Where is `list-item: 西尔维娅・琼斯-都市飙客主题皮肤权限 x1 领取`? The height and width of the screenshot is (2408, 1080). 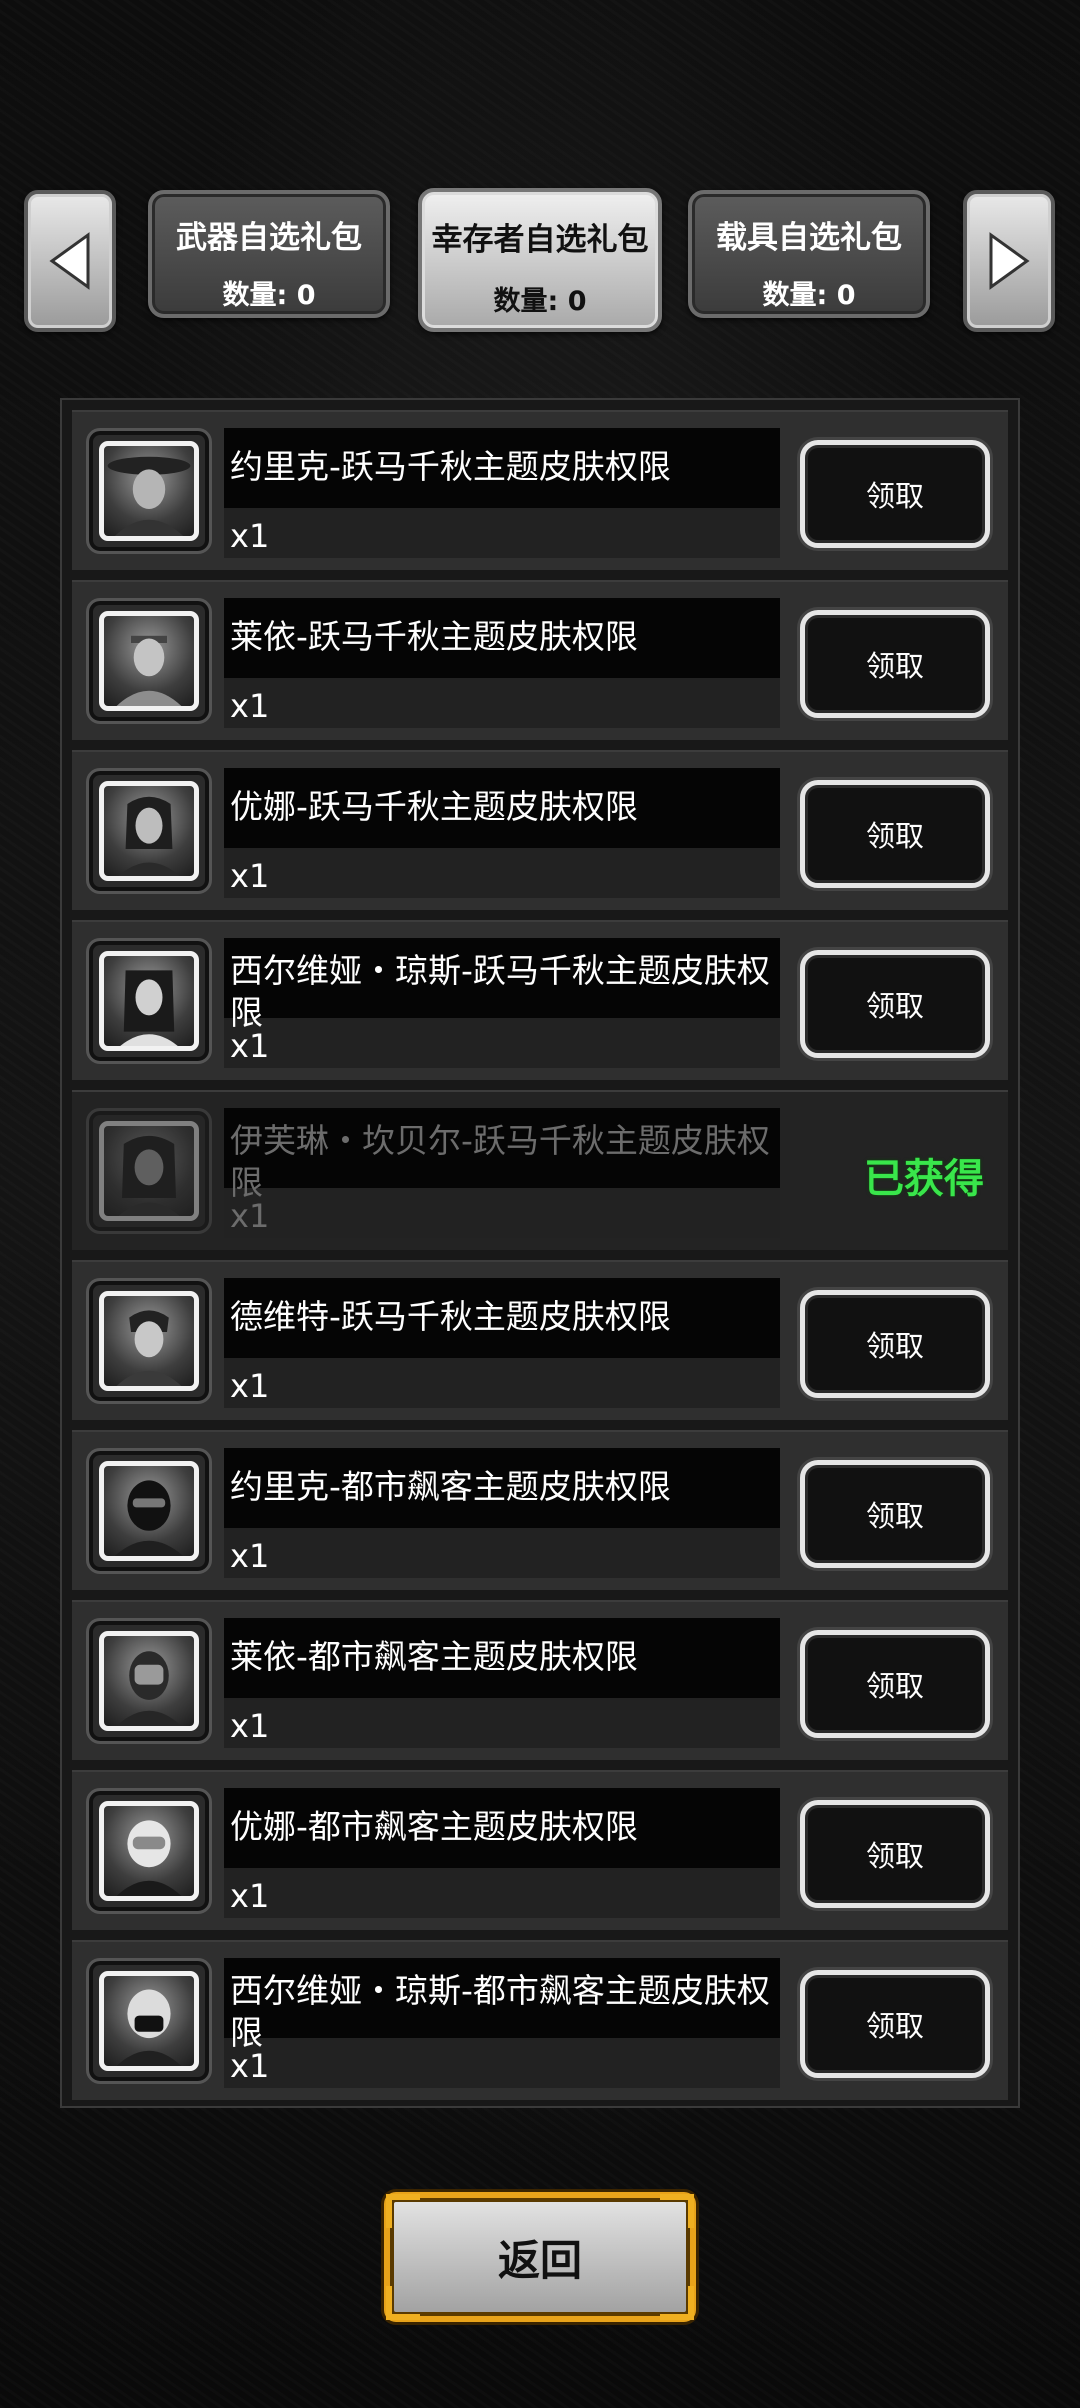 list-item: 西尔维娅・琼斯-都市飙客主题皮肤权限 x1 领取 is located at coordinates (540, 2020).